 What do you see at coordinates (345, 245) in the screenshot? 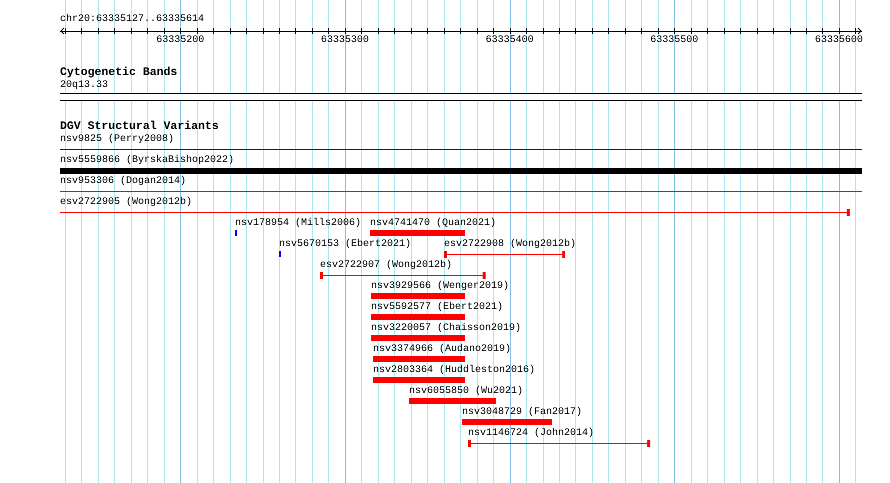
I see `variant-label: nsv5670153 (Ebert2021)` at bounding box center [345, 245].